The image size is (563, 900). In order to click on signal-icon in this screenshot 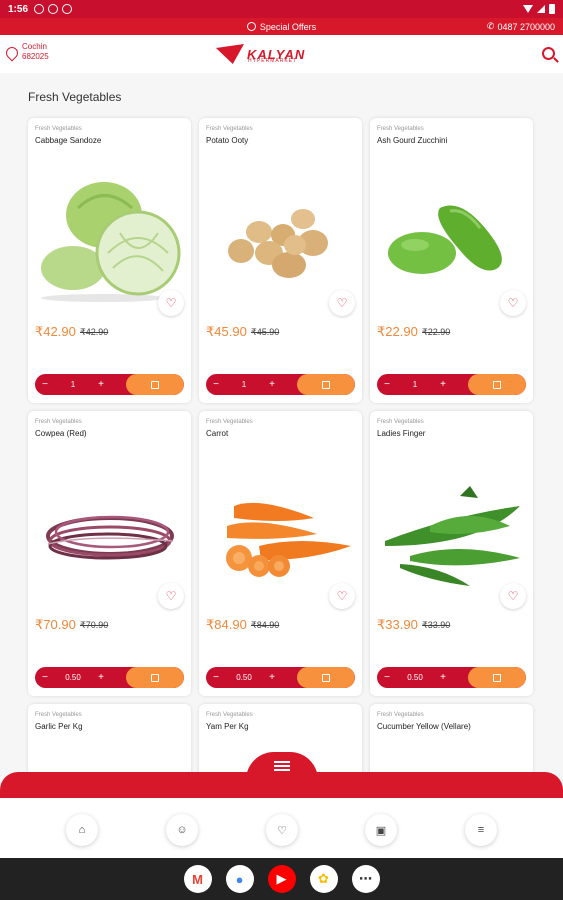, I will do `click(541, 9)`.